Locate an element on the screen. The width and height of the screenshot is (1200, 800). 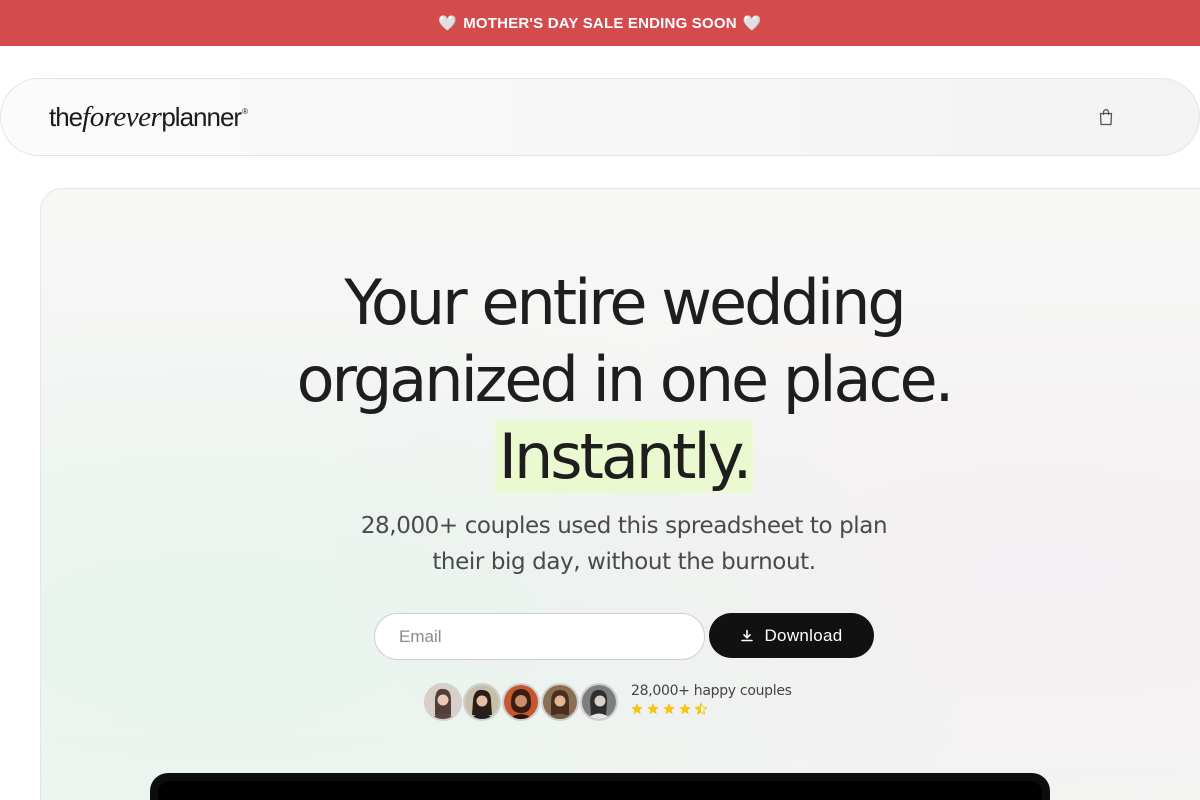
half-star-icon is located at coordinates (701, 708).